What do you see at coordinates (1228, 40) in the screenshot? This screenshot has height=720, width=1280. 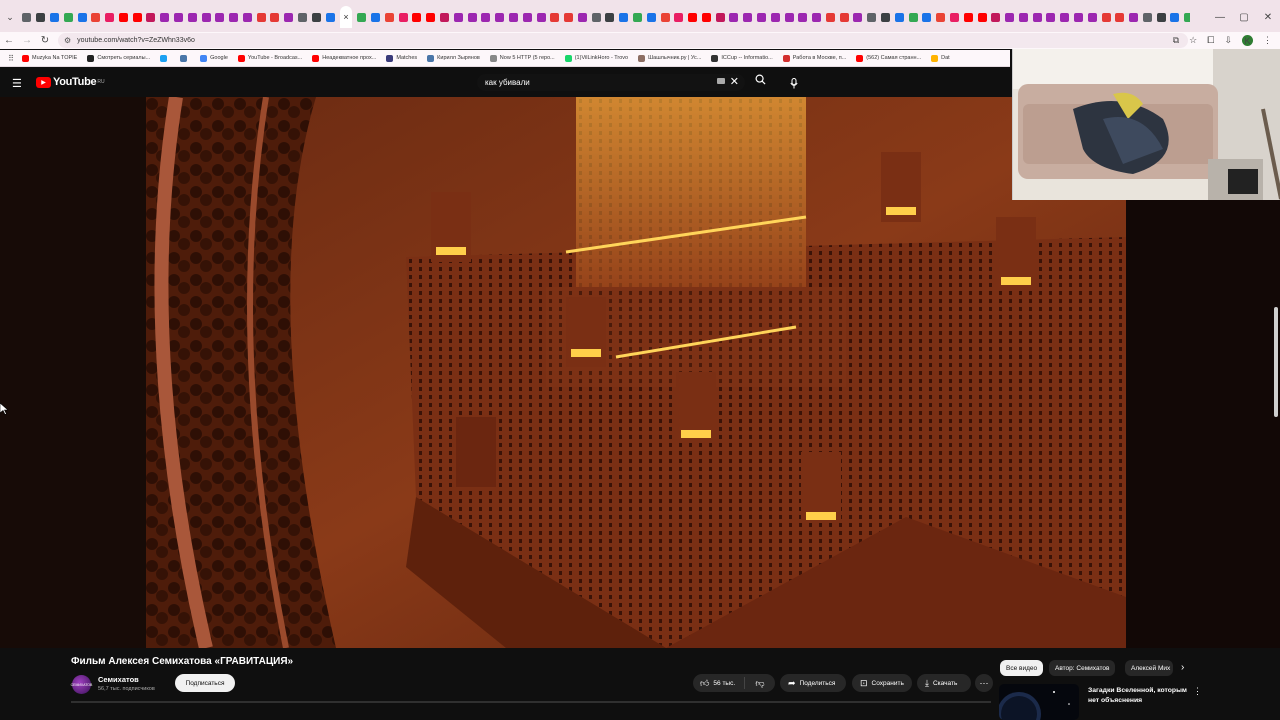 I see `downloads-icon: ⇩` at bounding box center [1228, 40].